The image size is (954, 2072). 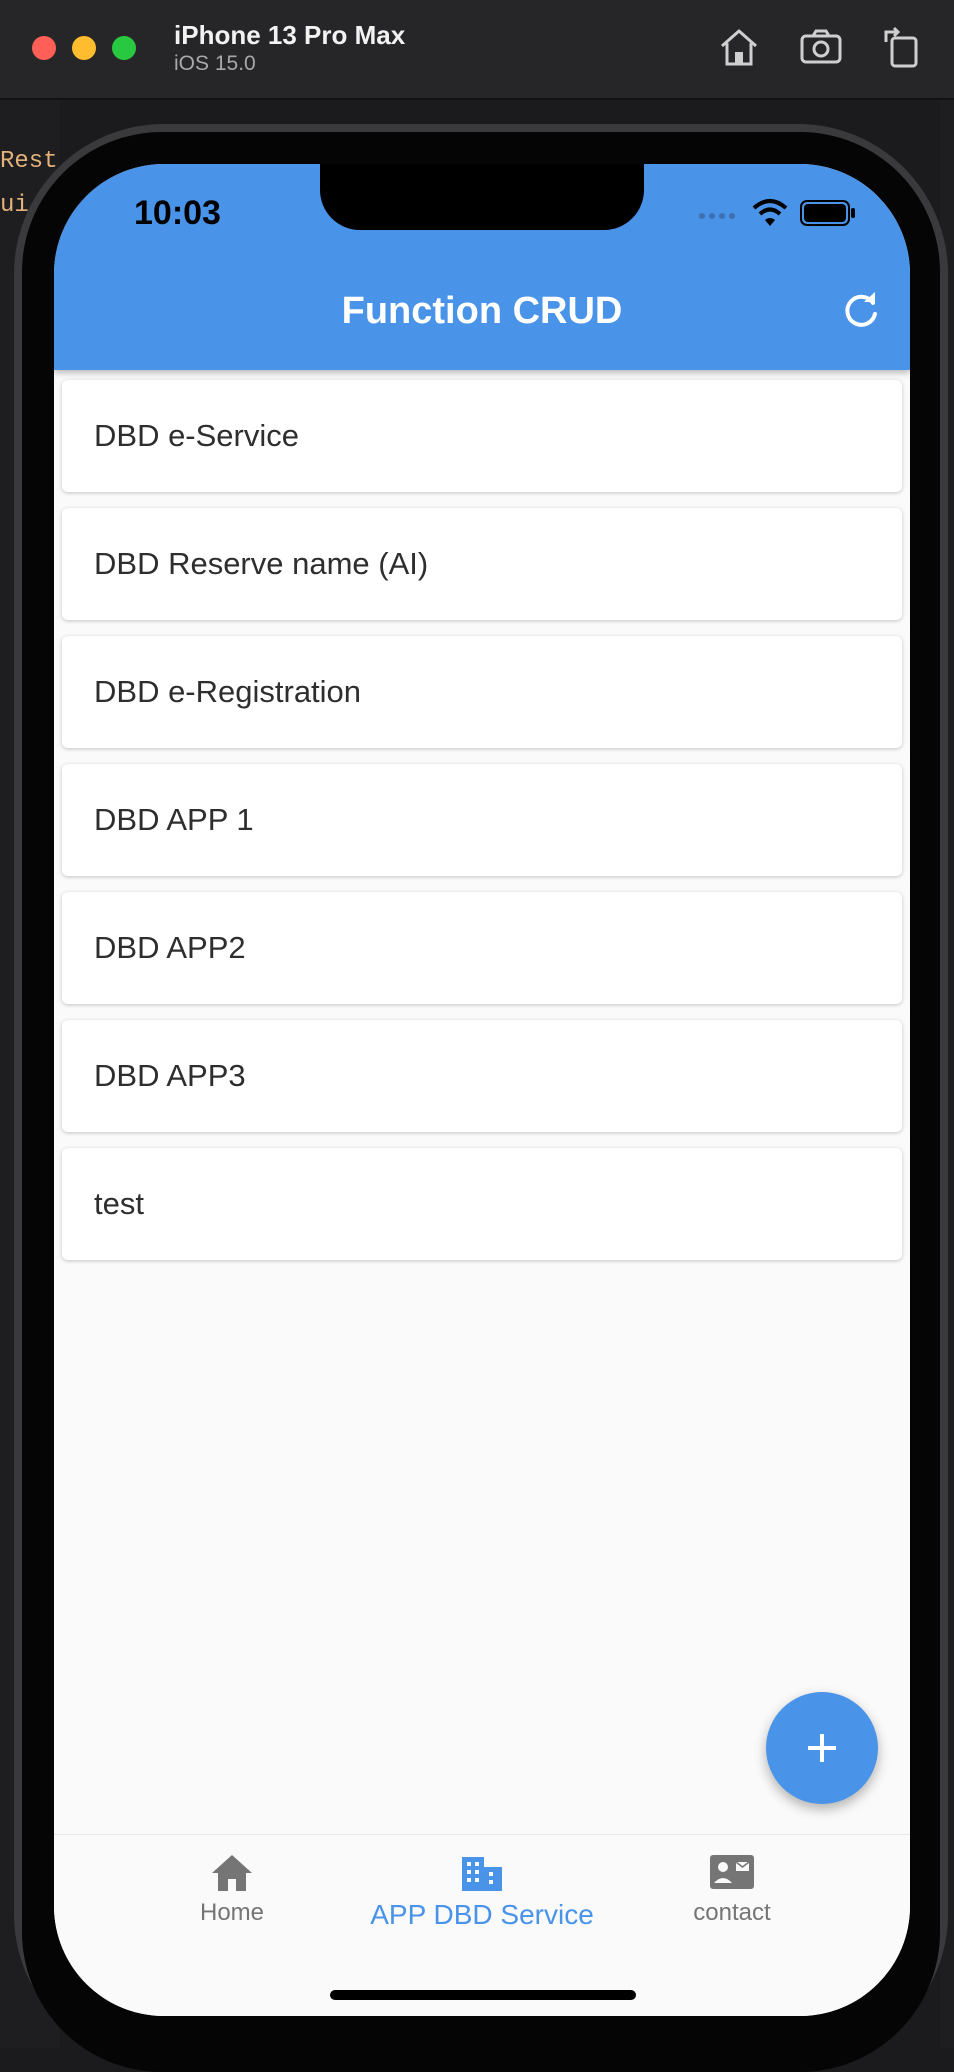 I want to click on list-item: DBD APP2, so click(x=482, y=948).